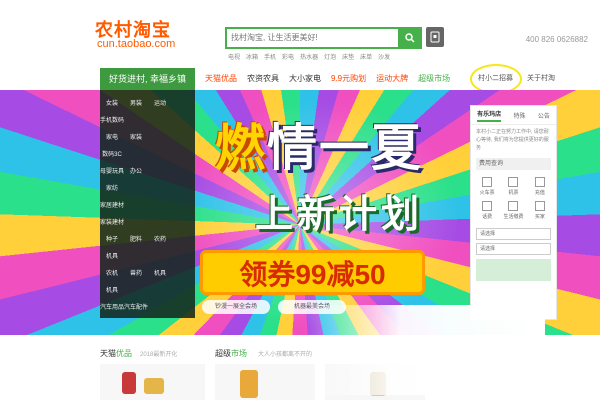  What do you see at coordinates (136, 136) in the screenshot?
I see `category-item: 家装` at bounding box center [136, 136].